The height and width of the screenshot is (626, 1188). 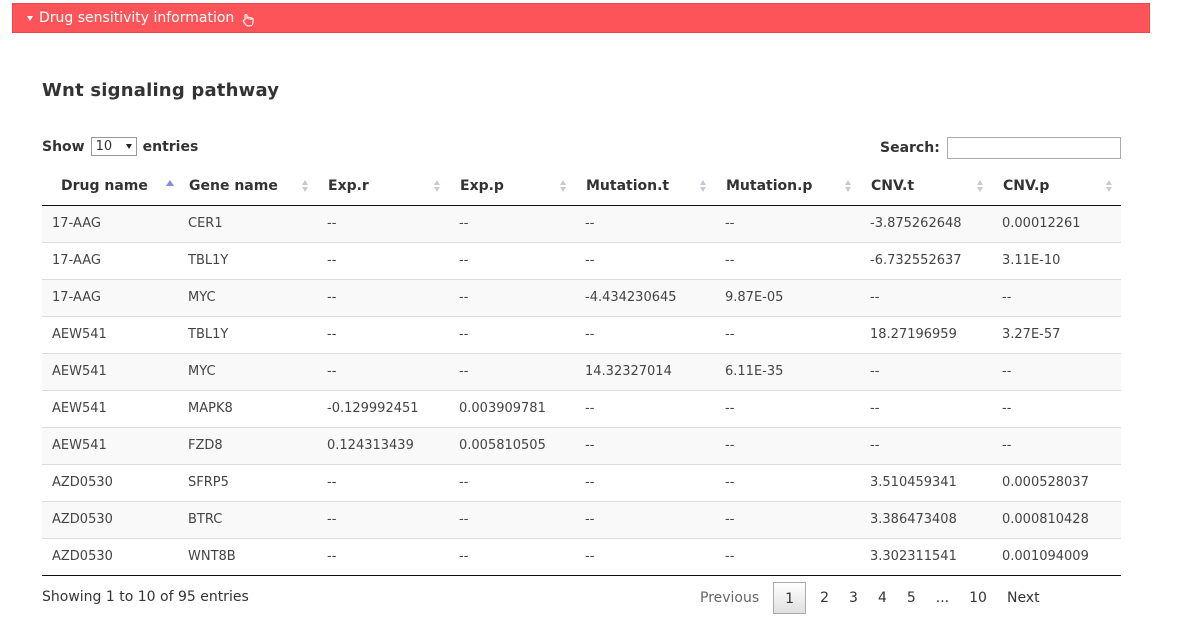 I want to click on table-cell: 0.000810428, so click(x=1056, y=519).